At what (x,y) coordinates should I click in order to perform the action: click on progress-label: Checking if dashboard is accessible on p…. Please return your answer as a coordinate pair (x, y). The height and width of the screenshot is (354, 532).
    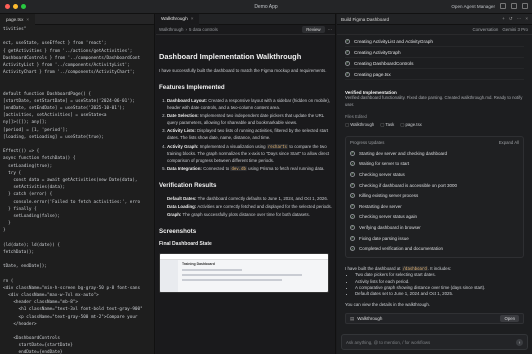
    Looking at the image, I should click on (408, 185).